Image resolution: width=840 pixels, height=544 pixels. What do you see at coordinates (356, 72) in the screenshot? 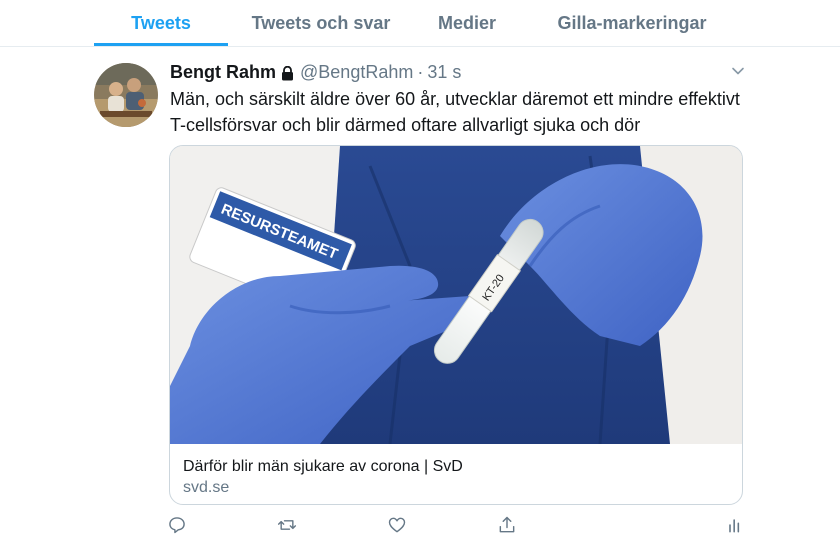
I see `author-handle: @BengtRahm` at bounding box center [356, 72].